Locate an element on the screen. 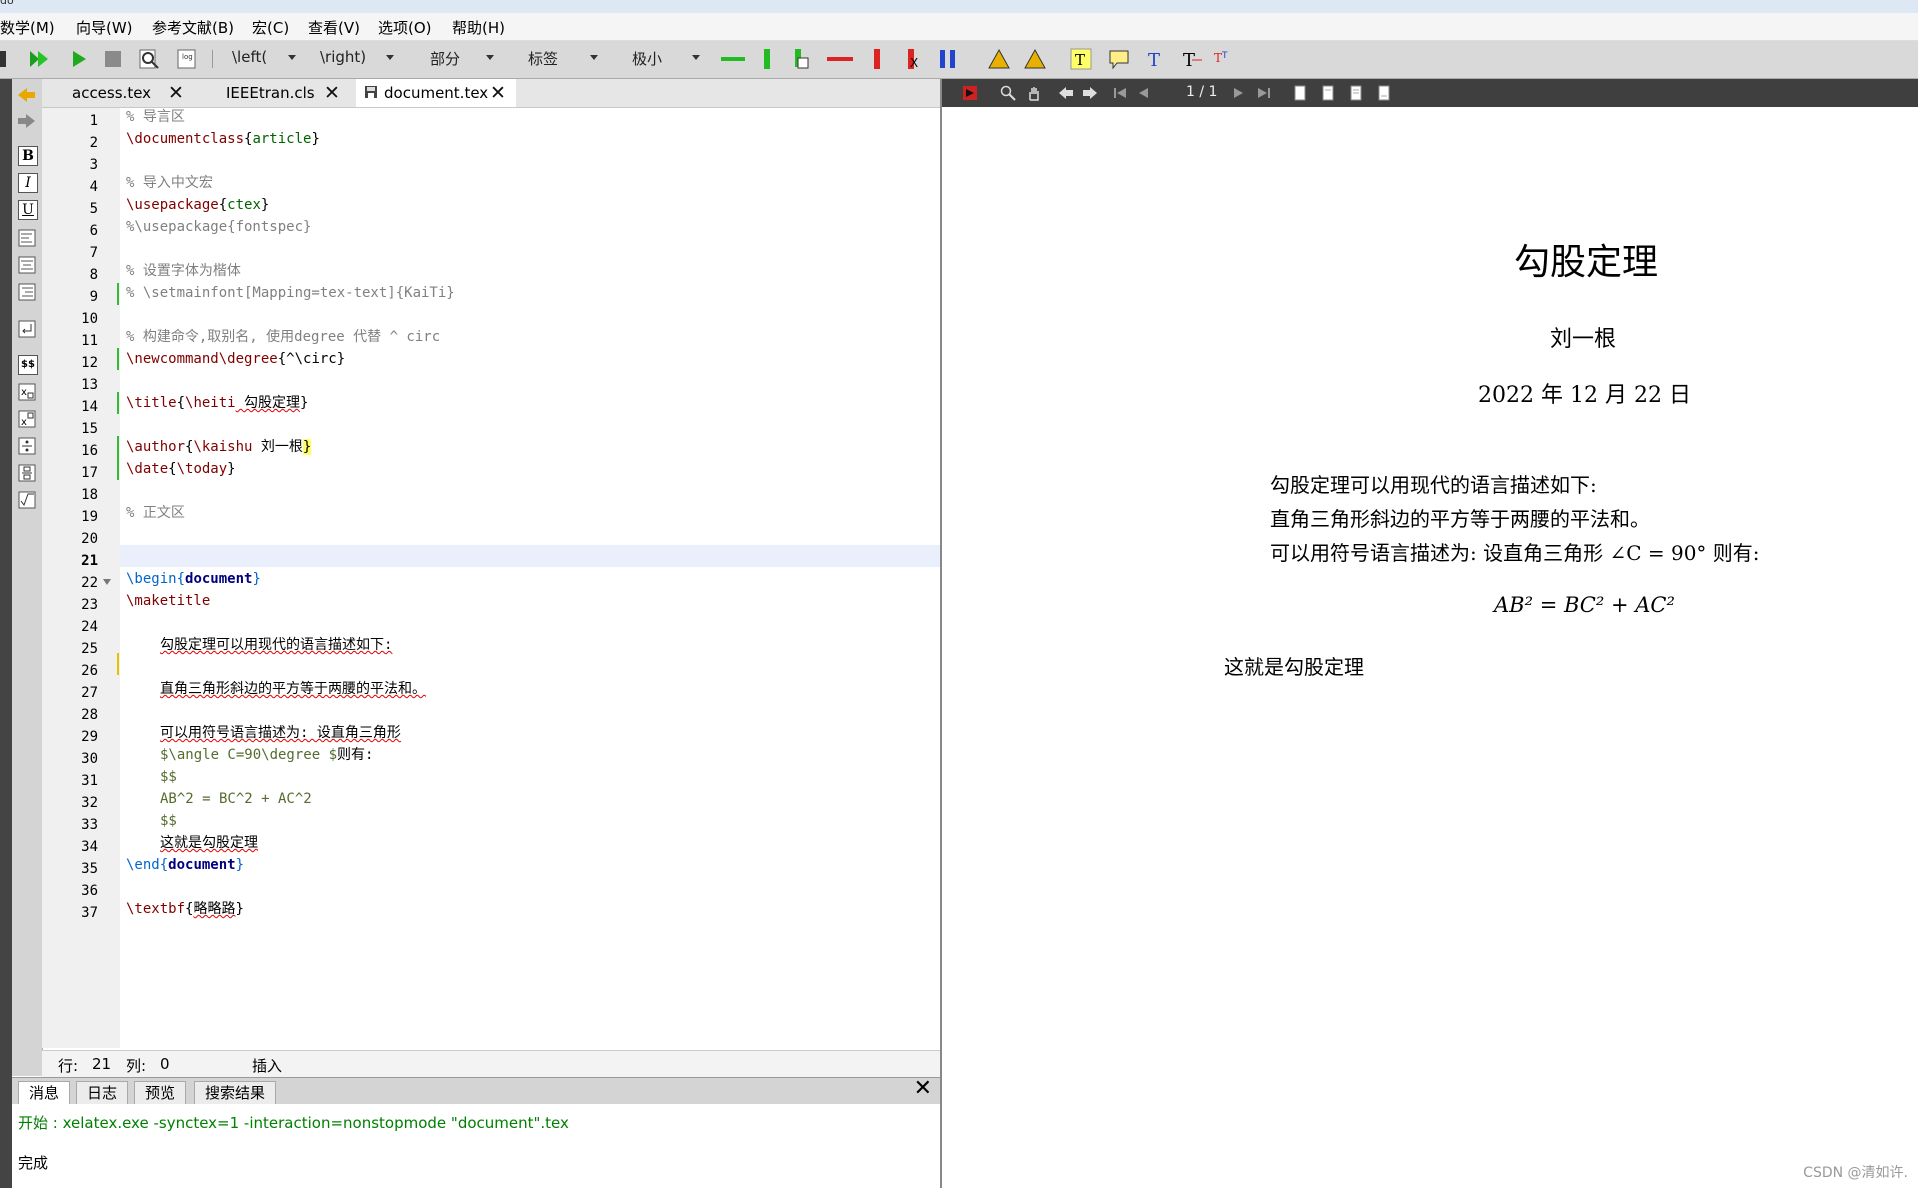 Image resolution: width=1918 pixels, height=1188 pixels. section-combo: 部分 is located at coordinates (462, 59).